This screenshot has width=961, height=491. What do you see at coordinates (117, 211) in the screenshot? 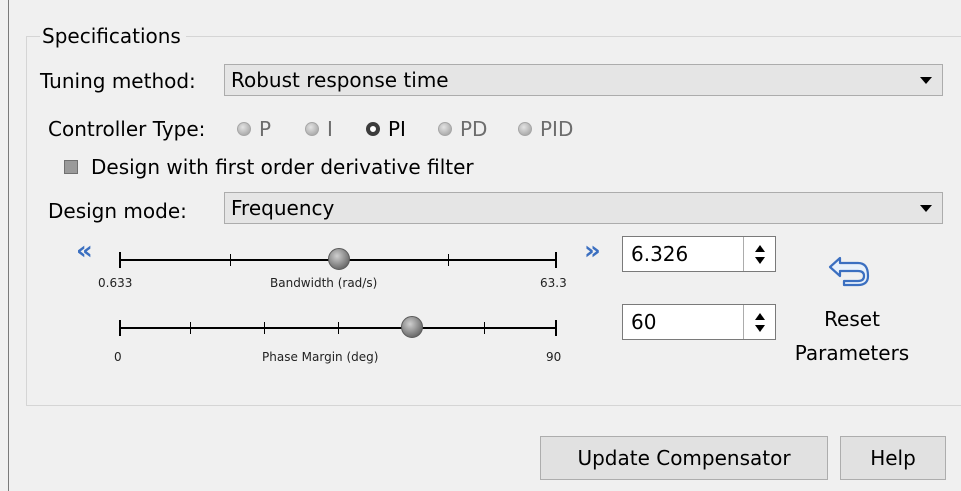
I see `design-mode-label: Design mode:` at bounding box center [117, 211].